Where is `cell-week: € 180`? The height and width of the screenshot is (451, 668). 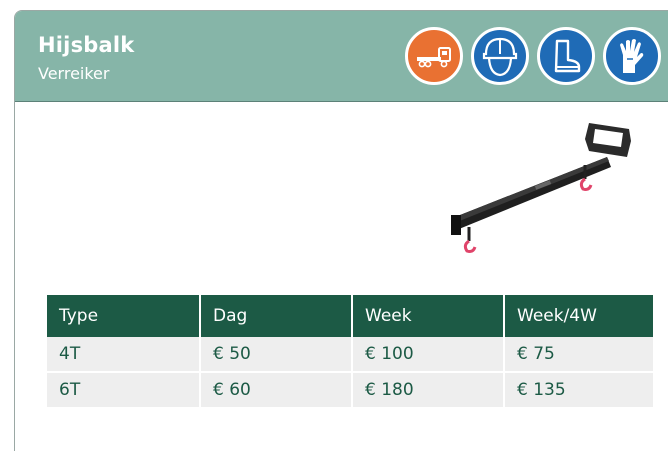
cell-week: € 180 is located at coordinates (427, 390).